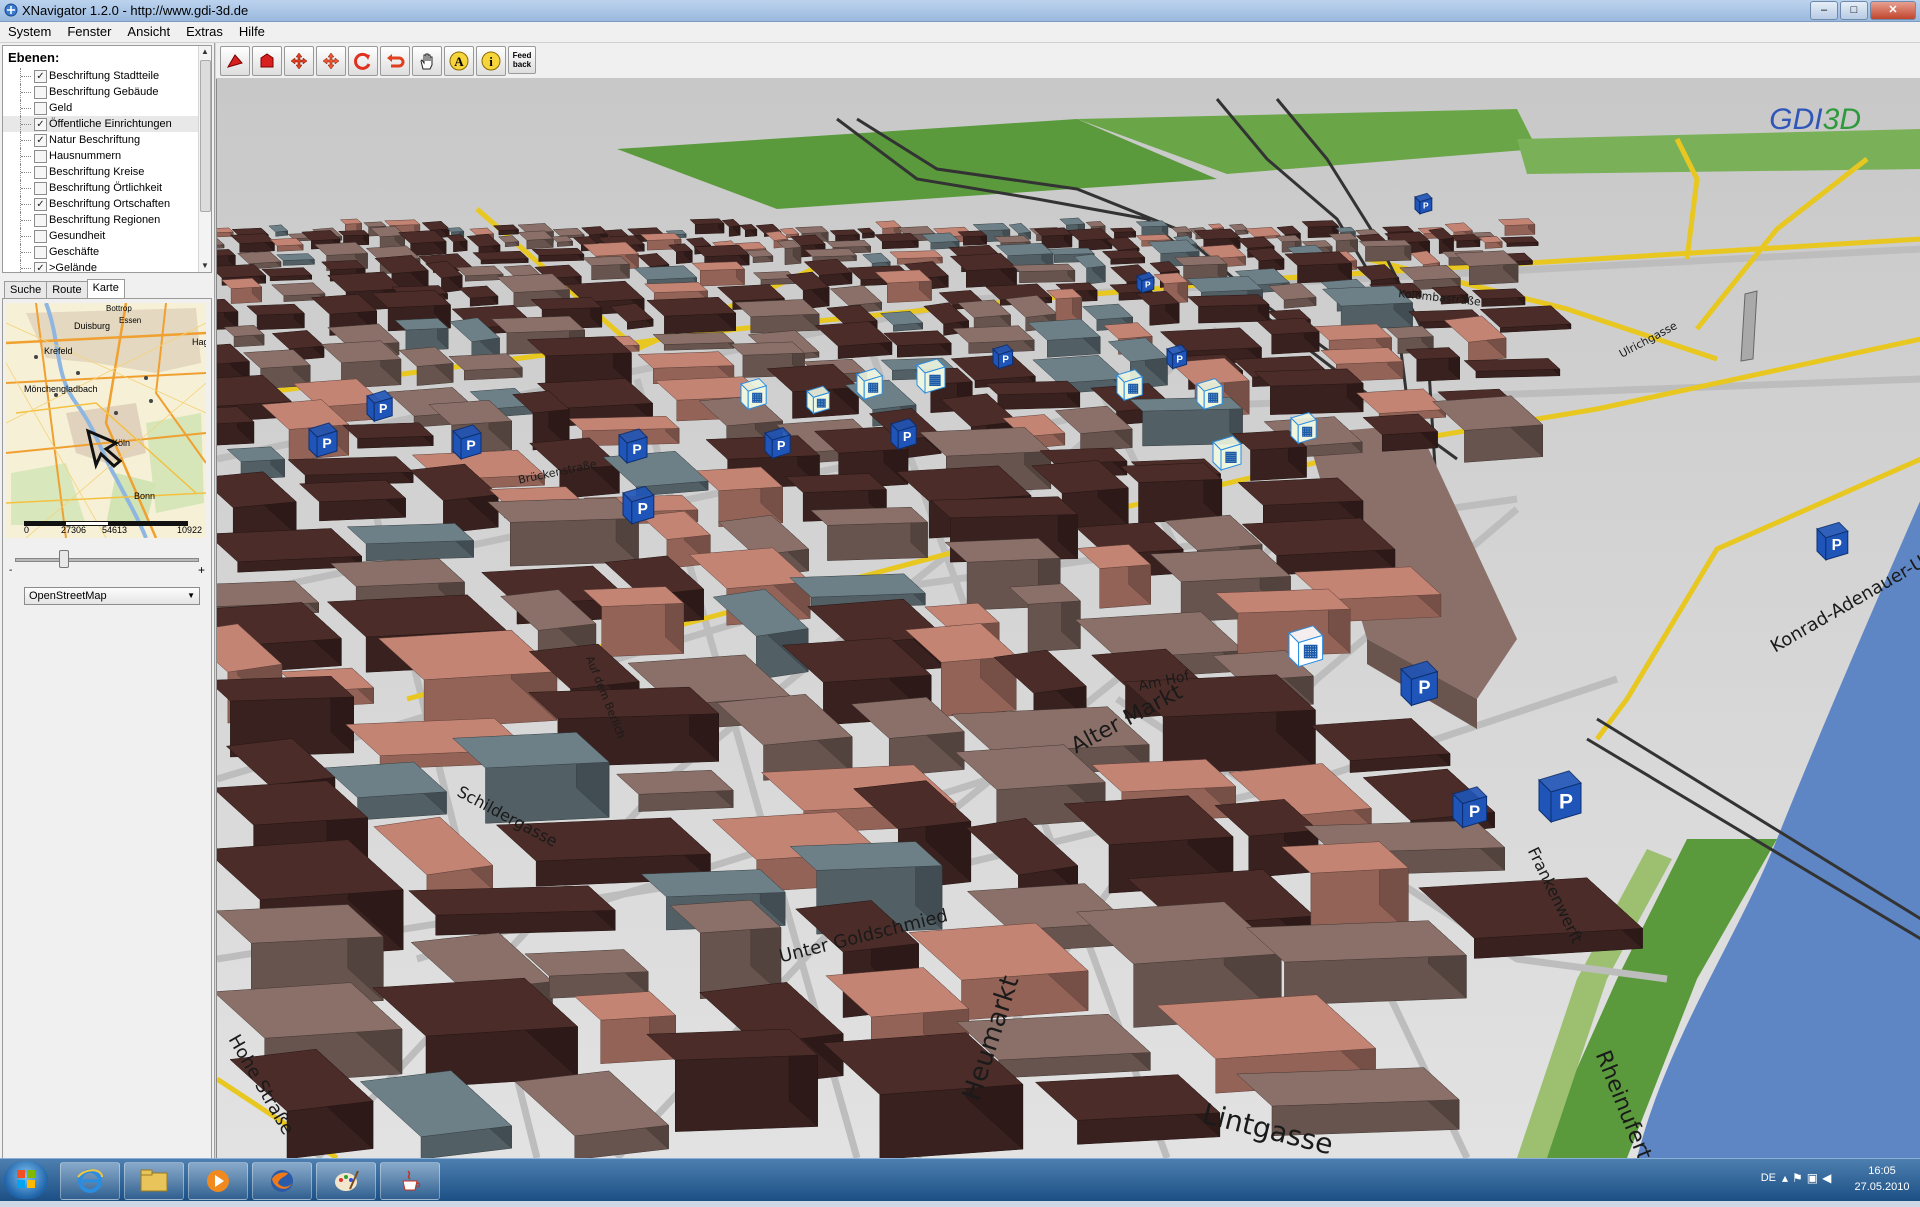 This screenshot has width=1920, height=1207. I want to click on firefox-icon, so click(282, 1181).